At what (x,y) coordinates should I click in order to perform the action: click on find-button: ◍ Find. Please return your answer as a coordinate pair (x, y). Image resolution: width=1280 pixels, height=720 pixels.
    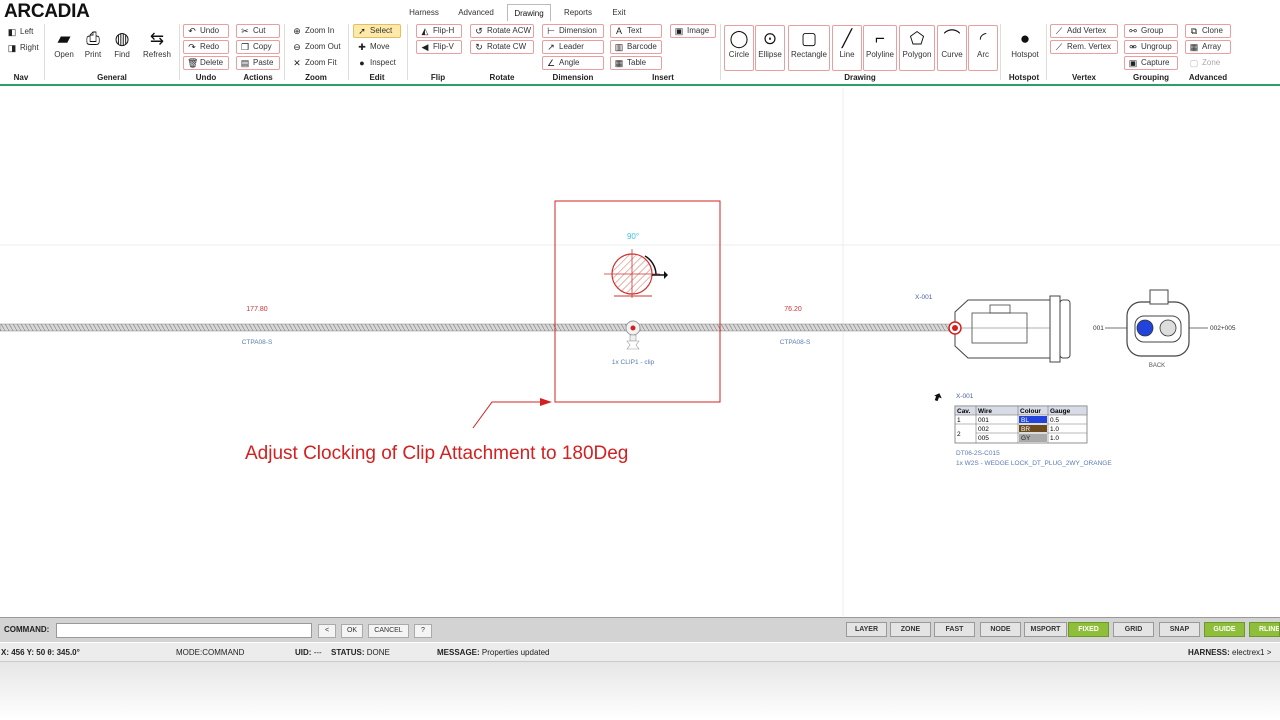
    Looking at the image, I should click on (122, 48).